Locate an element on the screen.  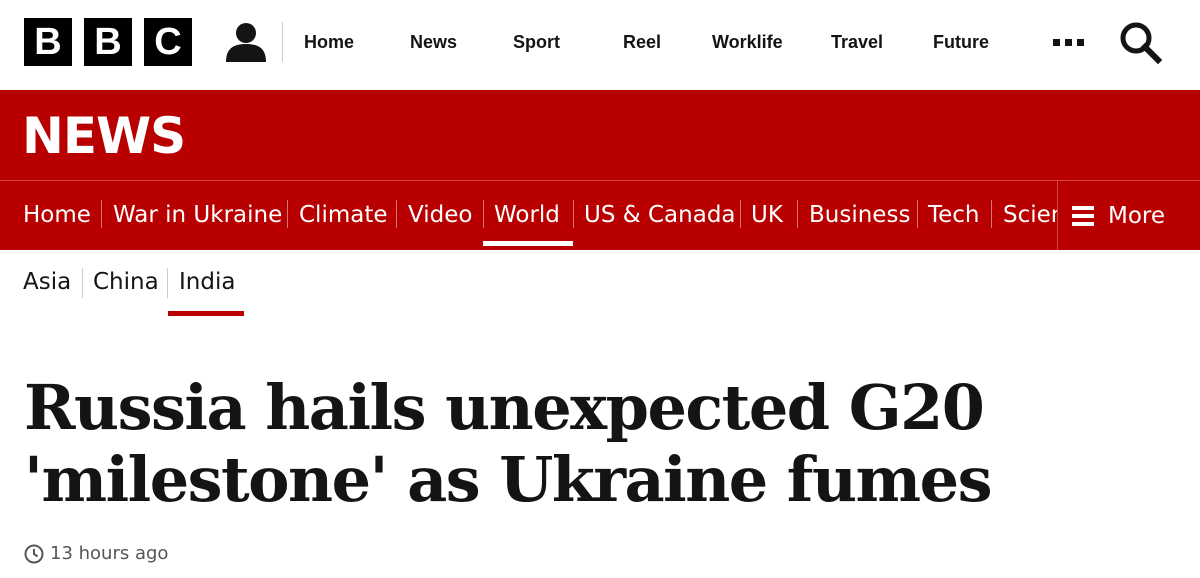
bbc-logo: B B C is located at coordinates (108, 42).